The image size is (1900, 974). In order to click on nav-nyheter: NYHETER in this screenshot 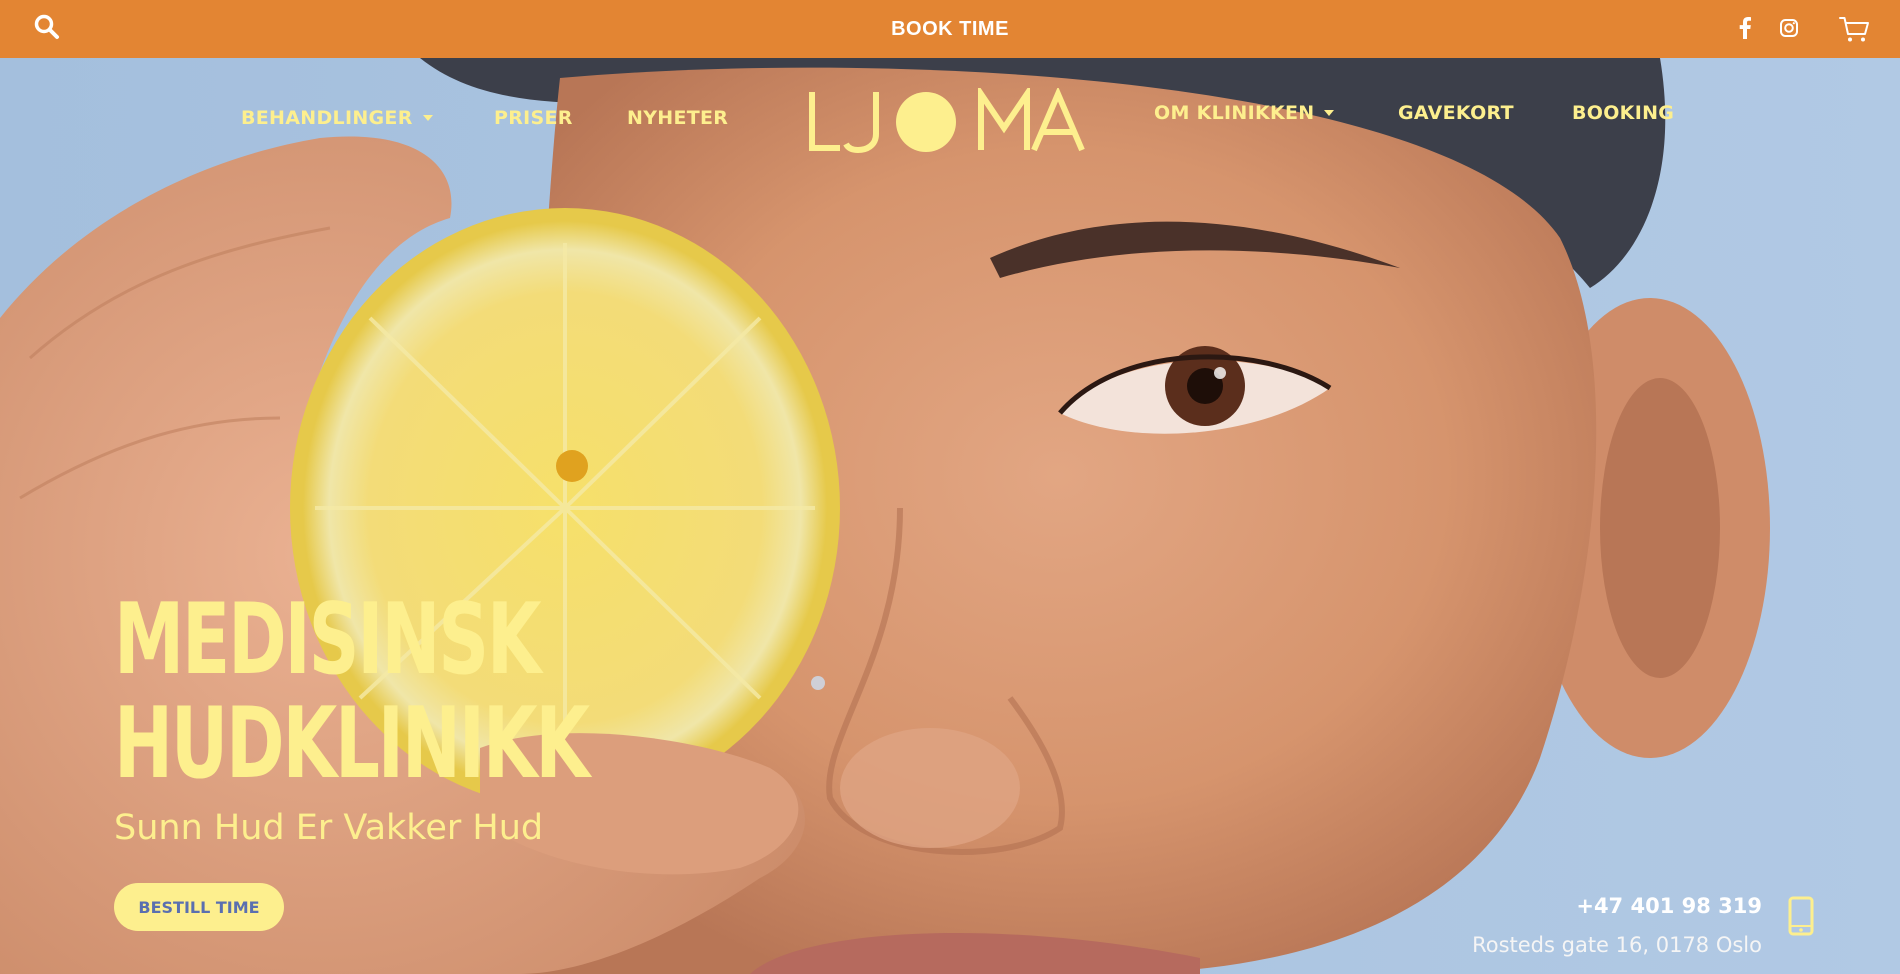, I will do `click(677, 118)`.